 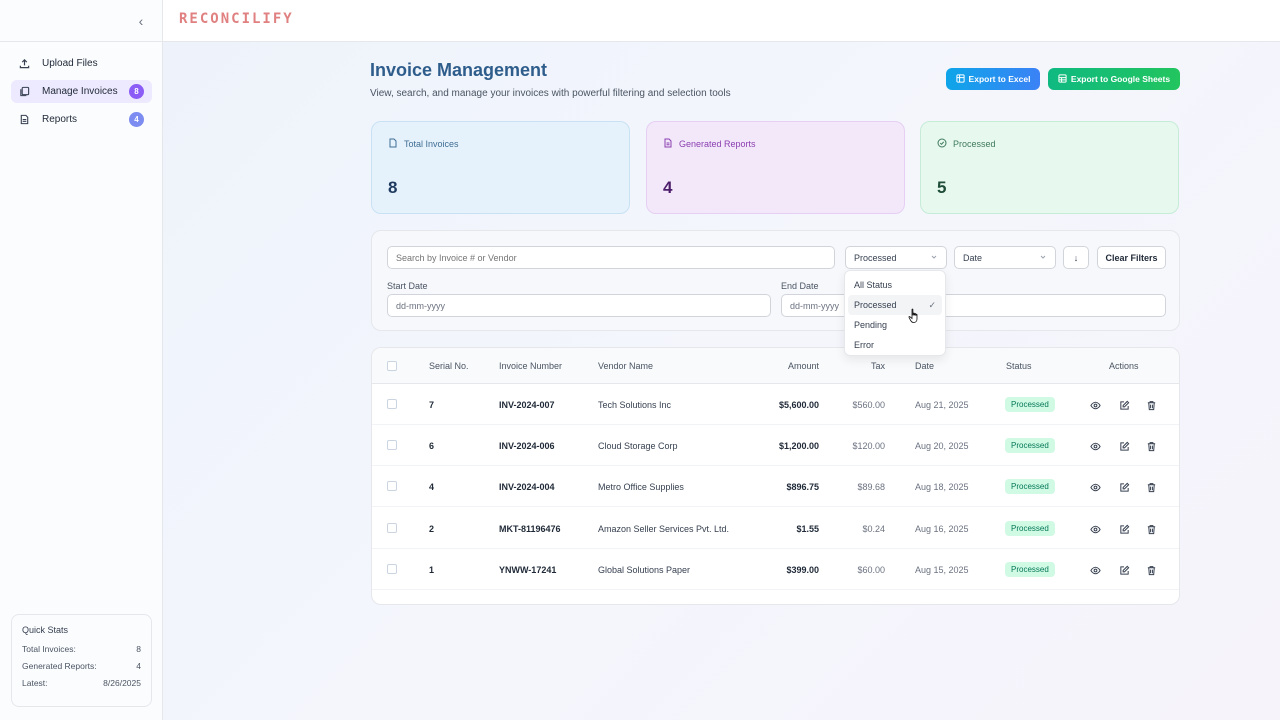 I want to click on stat-card-total-invoices: Total Invoices 8, so click(x=500, y=167).